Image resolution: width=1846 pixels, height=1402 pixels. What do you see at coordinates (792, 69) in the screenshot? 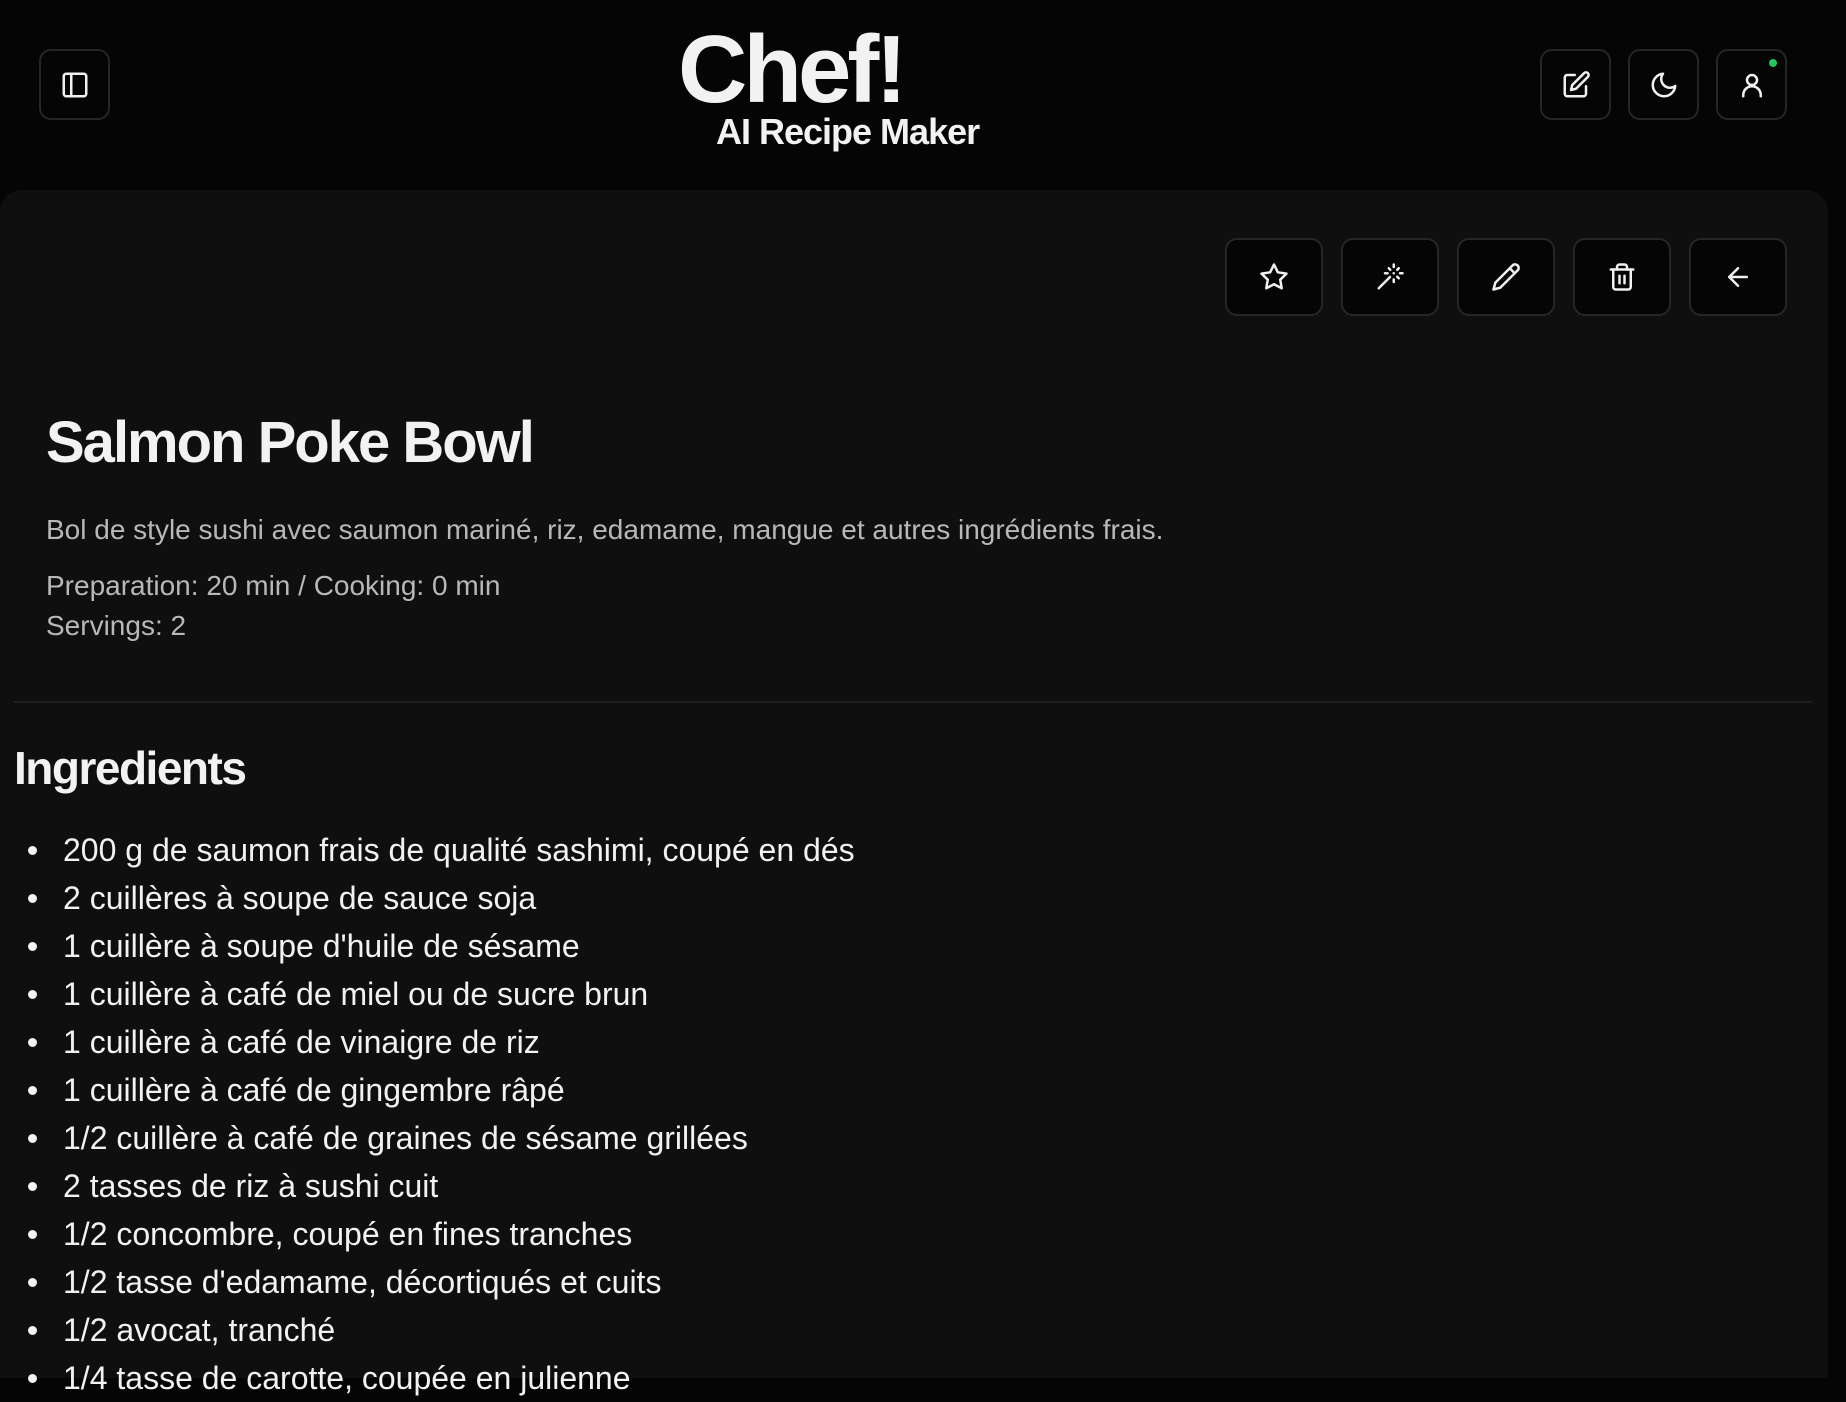
I see `brand-title: Chef!` at bounding box center [792, 69].